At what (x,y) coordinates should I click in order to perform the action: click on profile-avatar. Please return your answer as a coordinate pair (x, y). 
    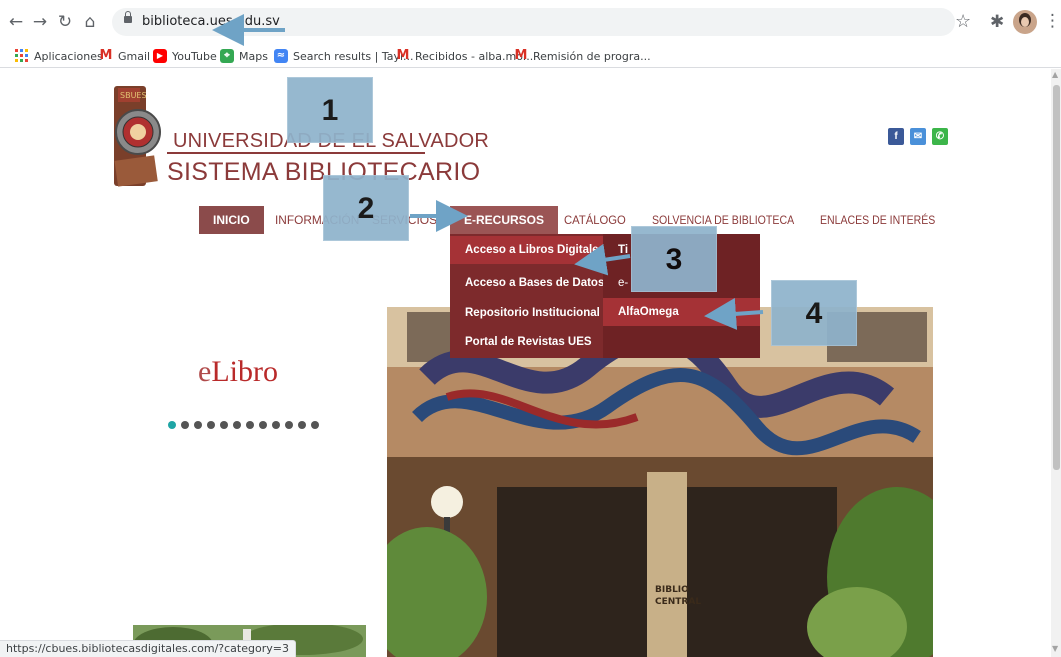
    Looking at the image, I should click on (1025, 22).